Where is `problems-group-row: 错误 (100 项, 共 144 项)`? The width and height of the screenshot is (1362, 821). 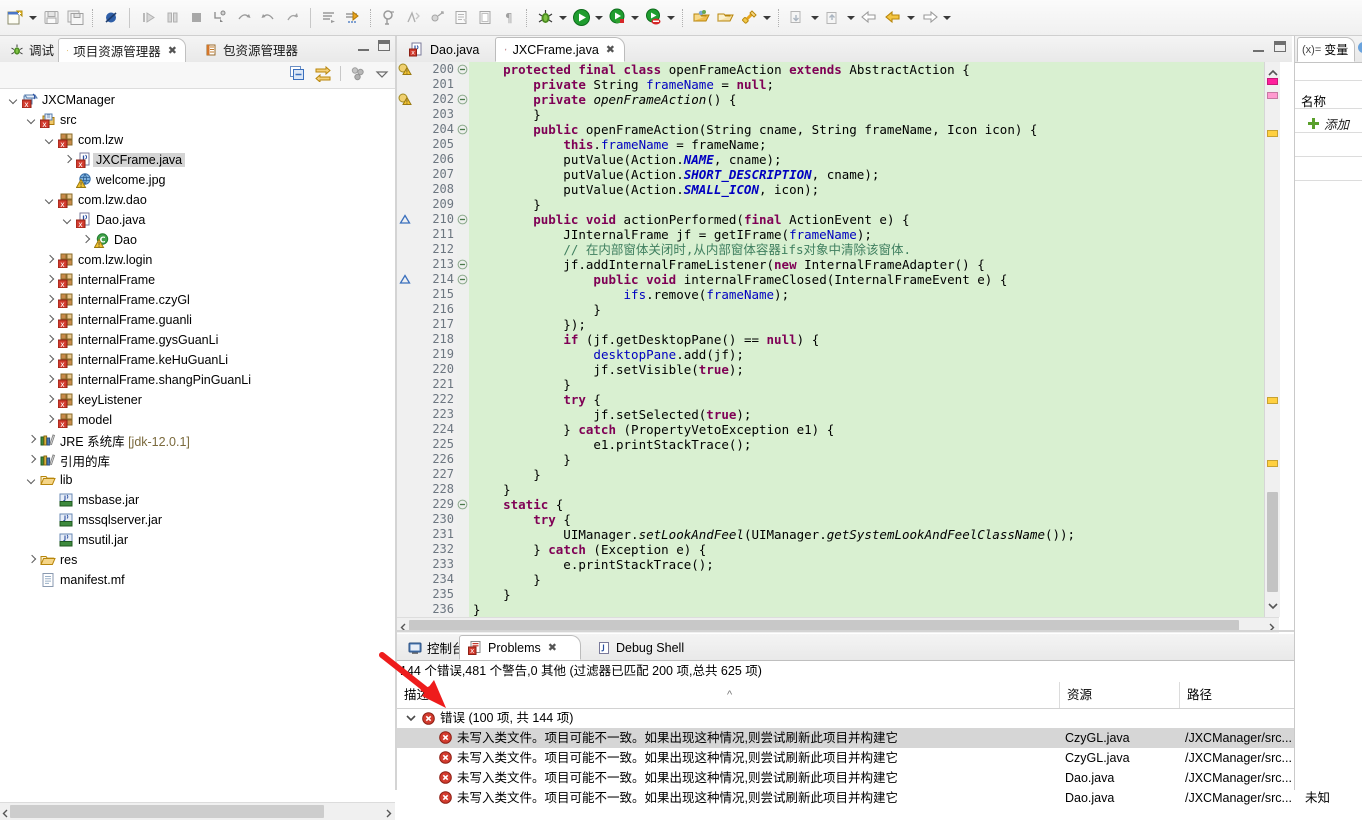 problems-group-row: 错误 (100 项, 共 144 项) is located at coordinates (879, 718).